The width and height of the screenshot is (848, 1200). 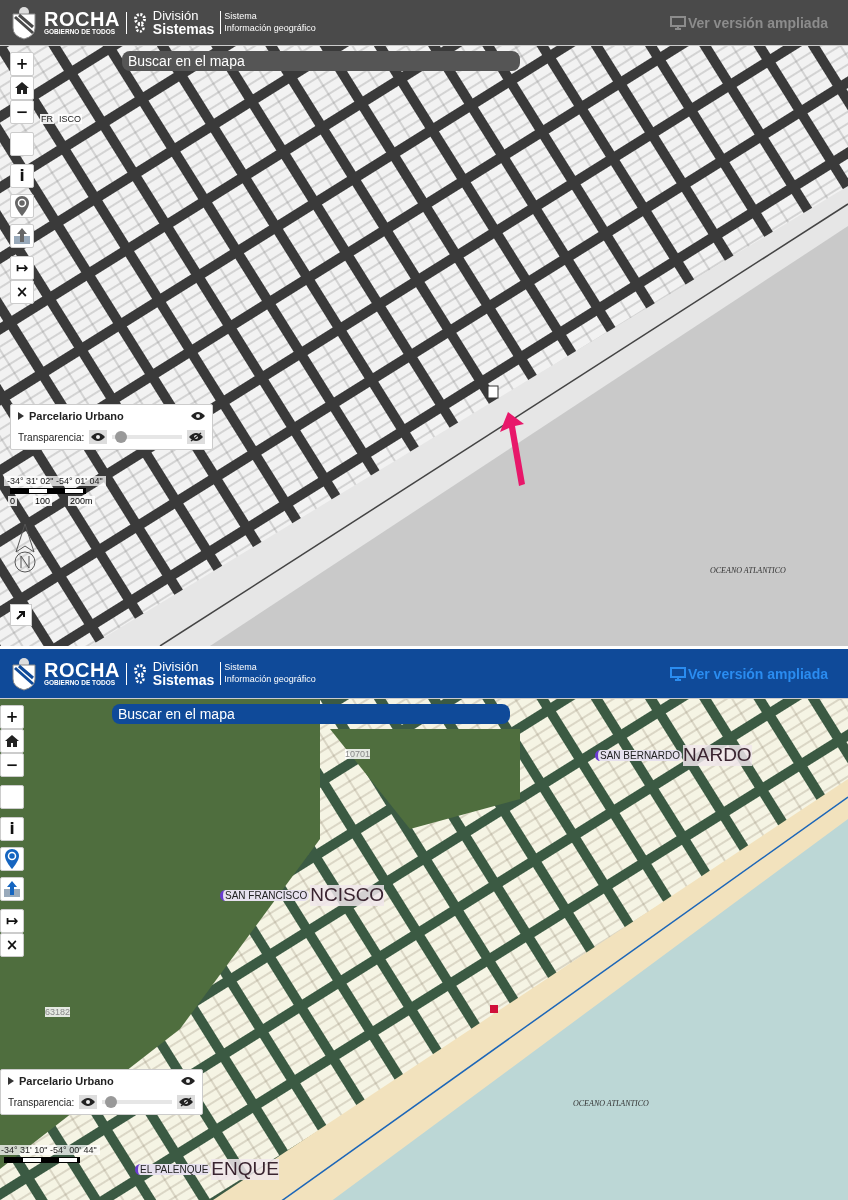 I want to click on town-label-large: NARDO, so click(x=717, y=755).